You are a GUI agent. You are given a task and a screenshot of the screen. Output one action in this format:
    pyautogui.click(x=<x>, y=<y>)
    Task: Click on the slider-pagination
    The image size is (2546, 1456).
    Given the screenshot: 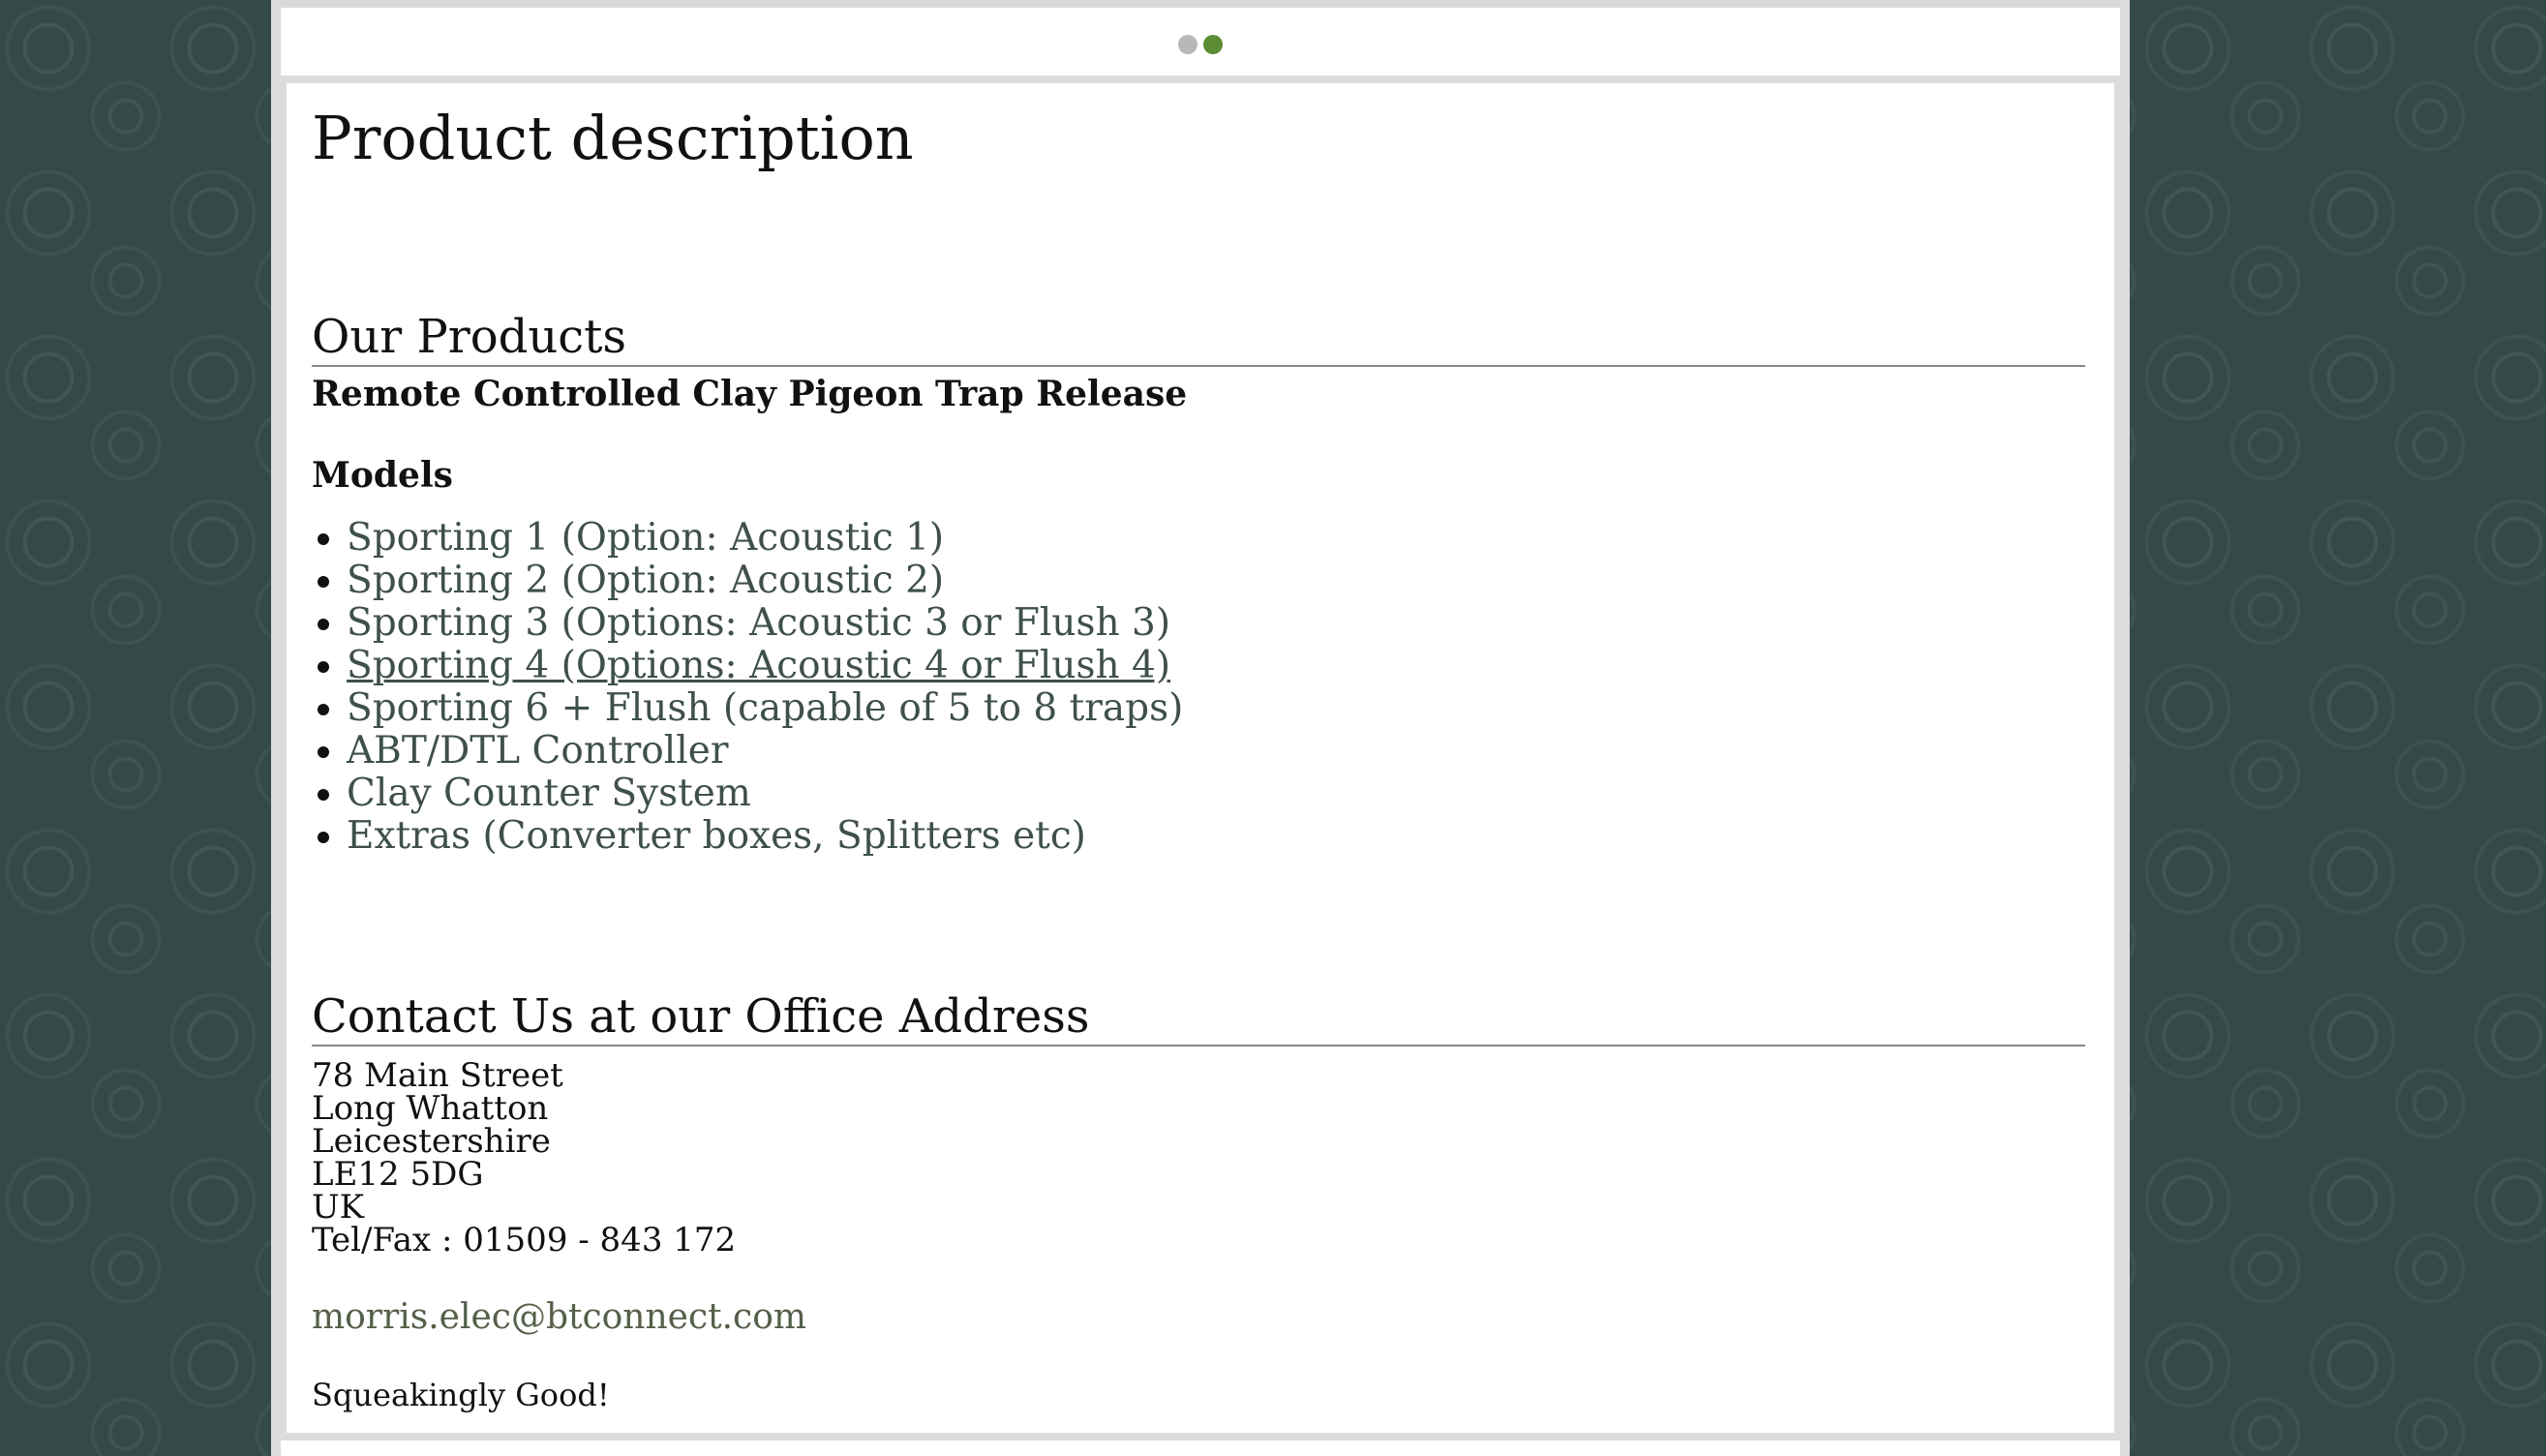 What is the action you would take?
    pyautogui.click(x=1200, y=45)
    